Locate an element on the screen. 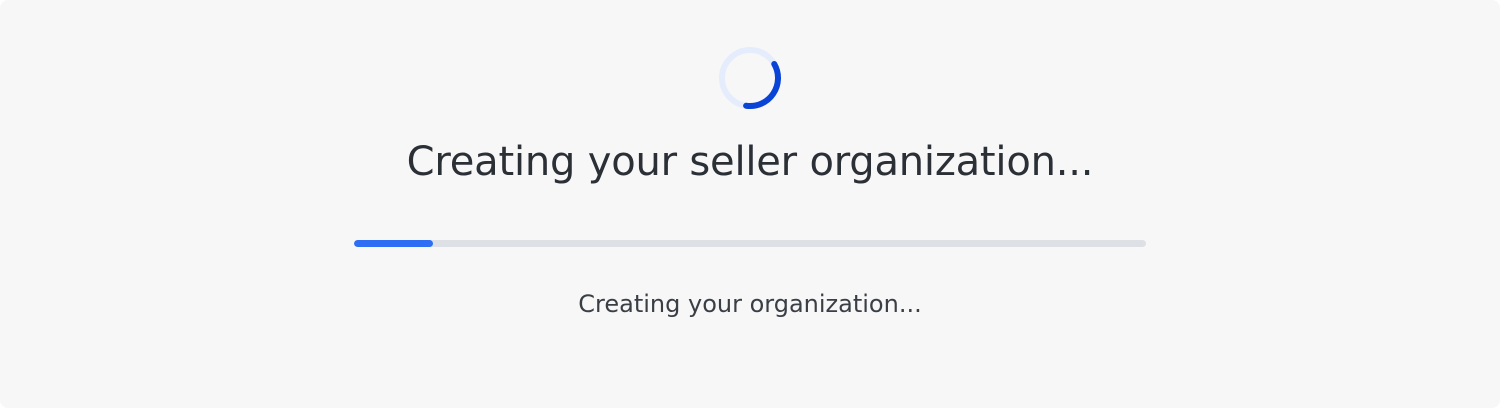 This screenshot has height=408, width=1500. loading-spinner-icon is located at coordinates (750, 78).